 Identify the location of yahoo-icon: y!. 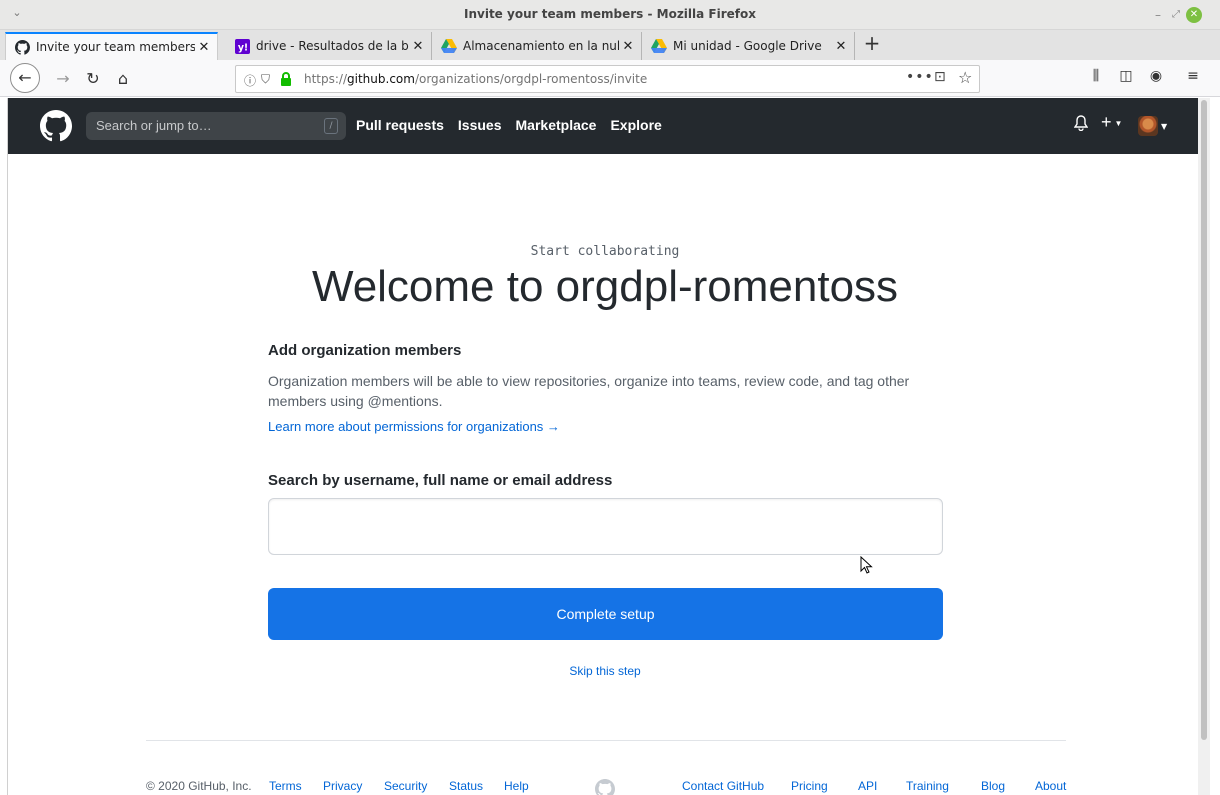
(242, 46).